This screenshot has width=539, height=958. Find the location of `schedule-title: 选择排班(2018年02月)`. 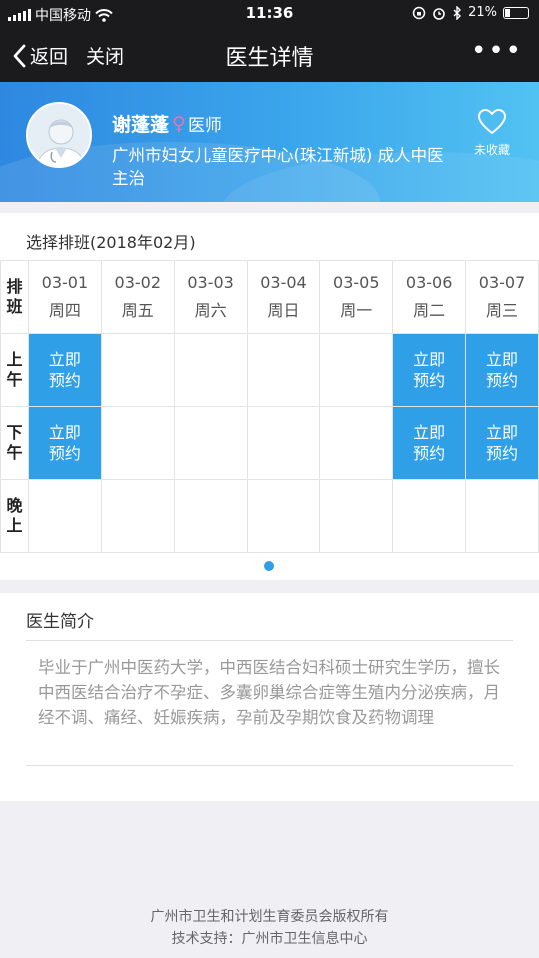

schedule-title: 选择排班(2018年02月) is located at coordinates (111, 242).